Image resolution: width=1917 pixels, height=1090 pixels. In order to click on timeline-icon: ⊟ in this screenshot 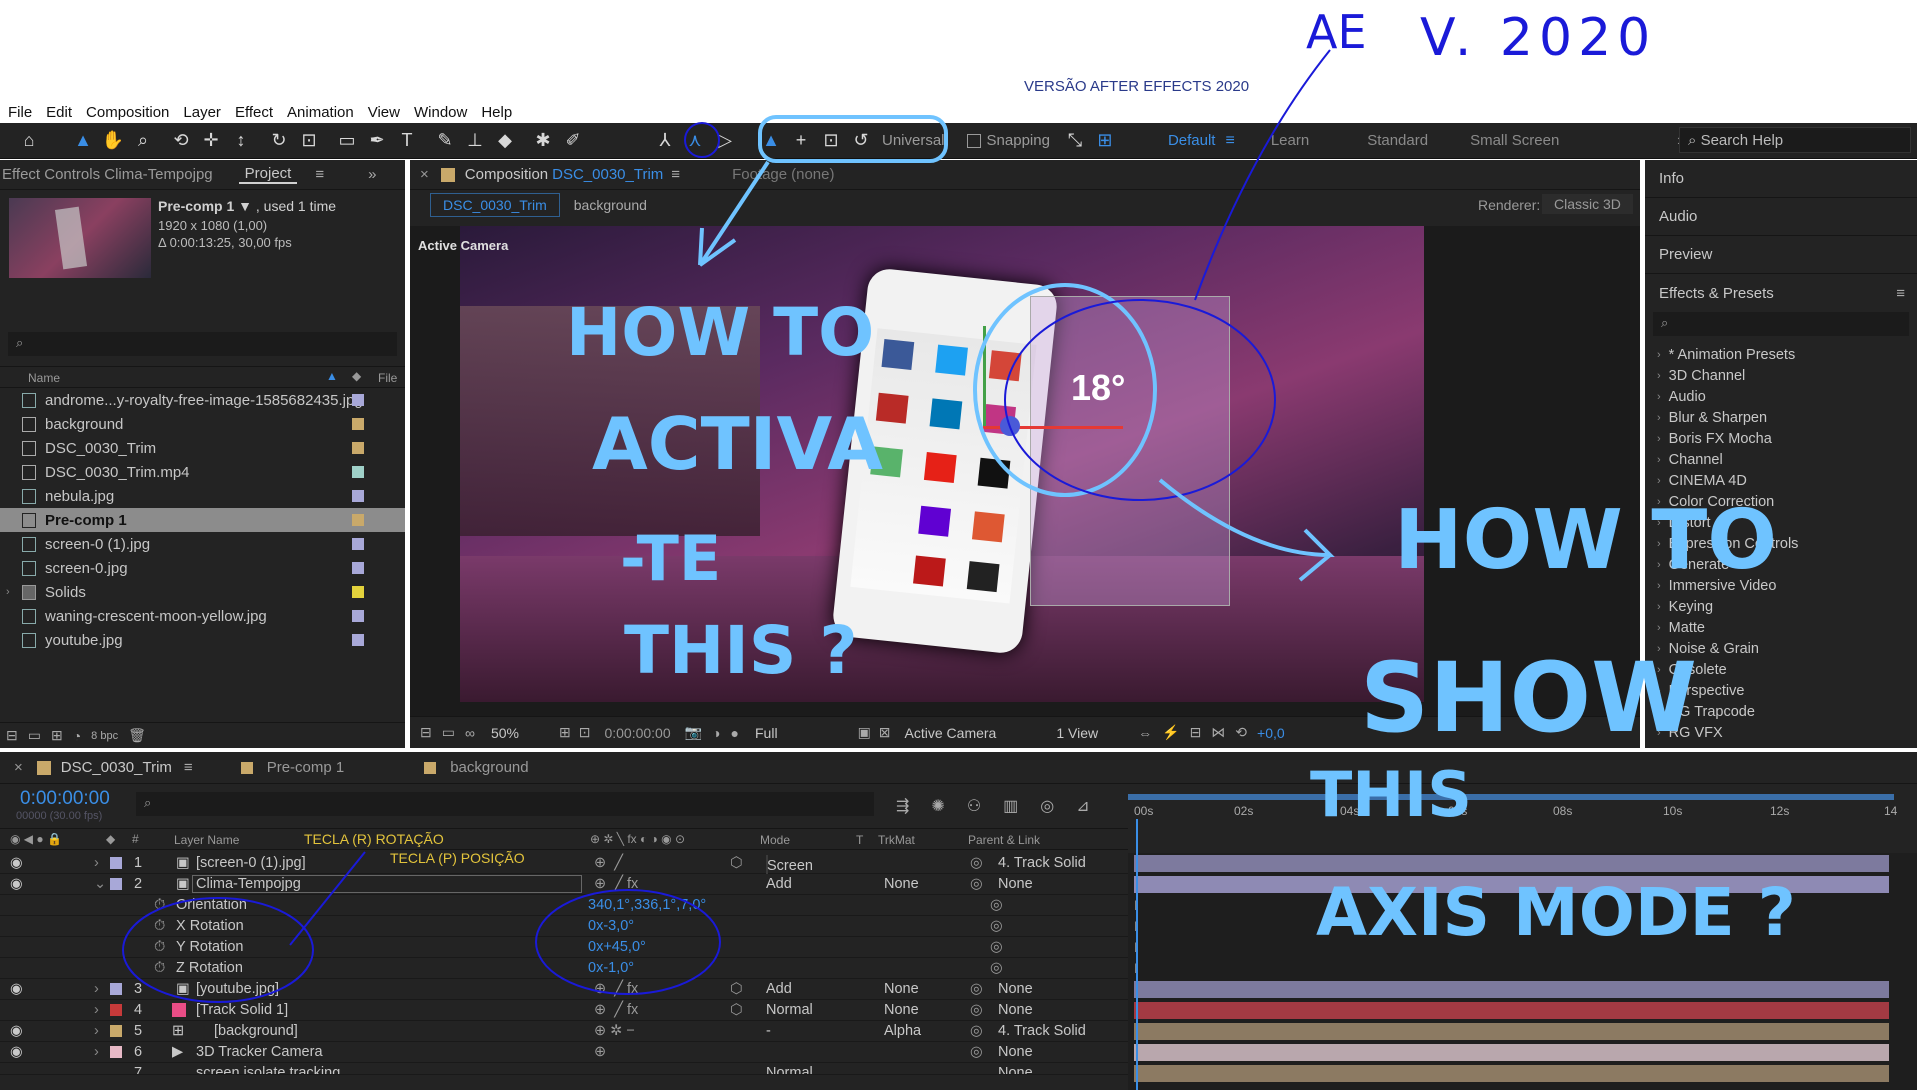, I will do `click(1196, 732)`.